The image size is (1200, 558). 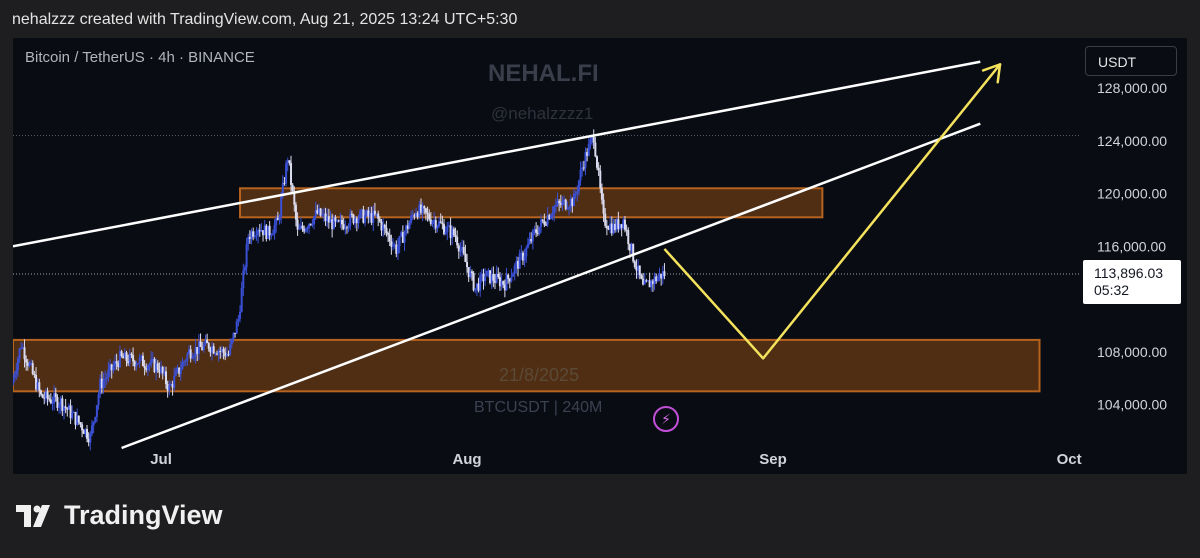 I want to click on flash-icon: ⚡, so click(x=666, y=419).